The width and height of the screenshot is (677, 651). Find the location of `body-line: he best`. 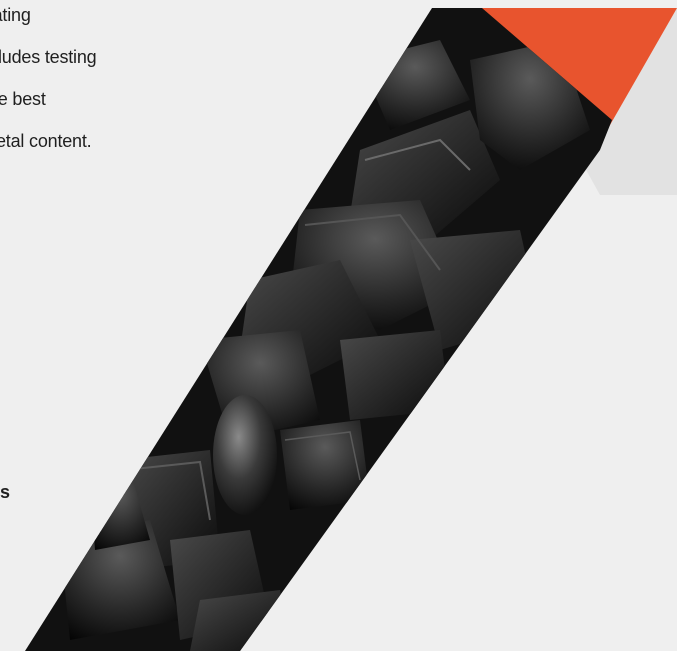

body-line: he best is located at coordinates (23, 99).